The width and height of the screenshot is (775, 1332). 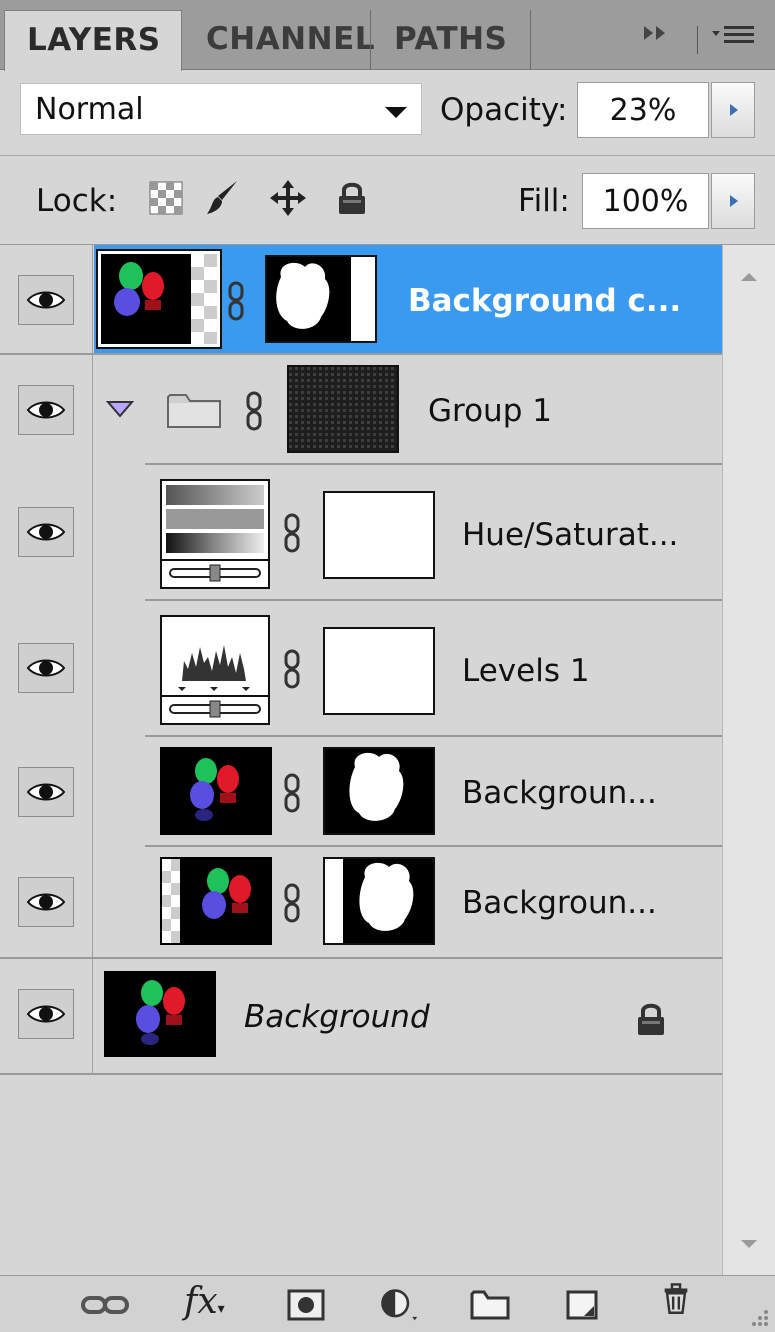 I want to click on layer-body: Background, so click(x=408, y=1017).